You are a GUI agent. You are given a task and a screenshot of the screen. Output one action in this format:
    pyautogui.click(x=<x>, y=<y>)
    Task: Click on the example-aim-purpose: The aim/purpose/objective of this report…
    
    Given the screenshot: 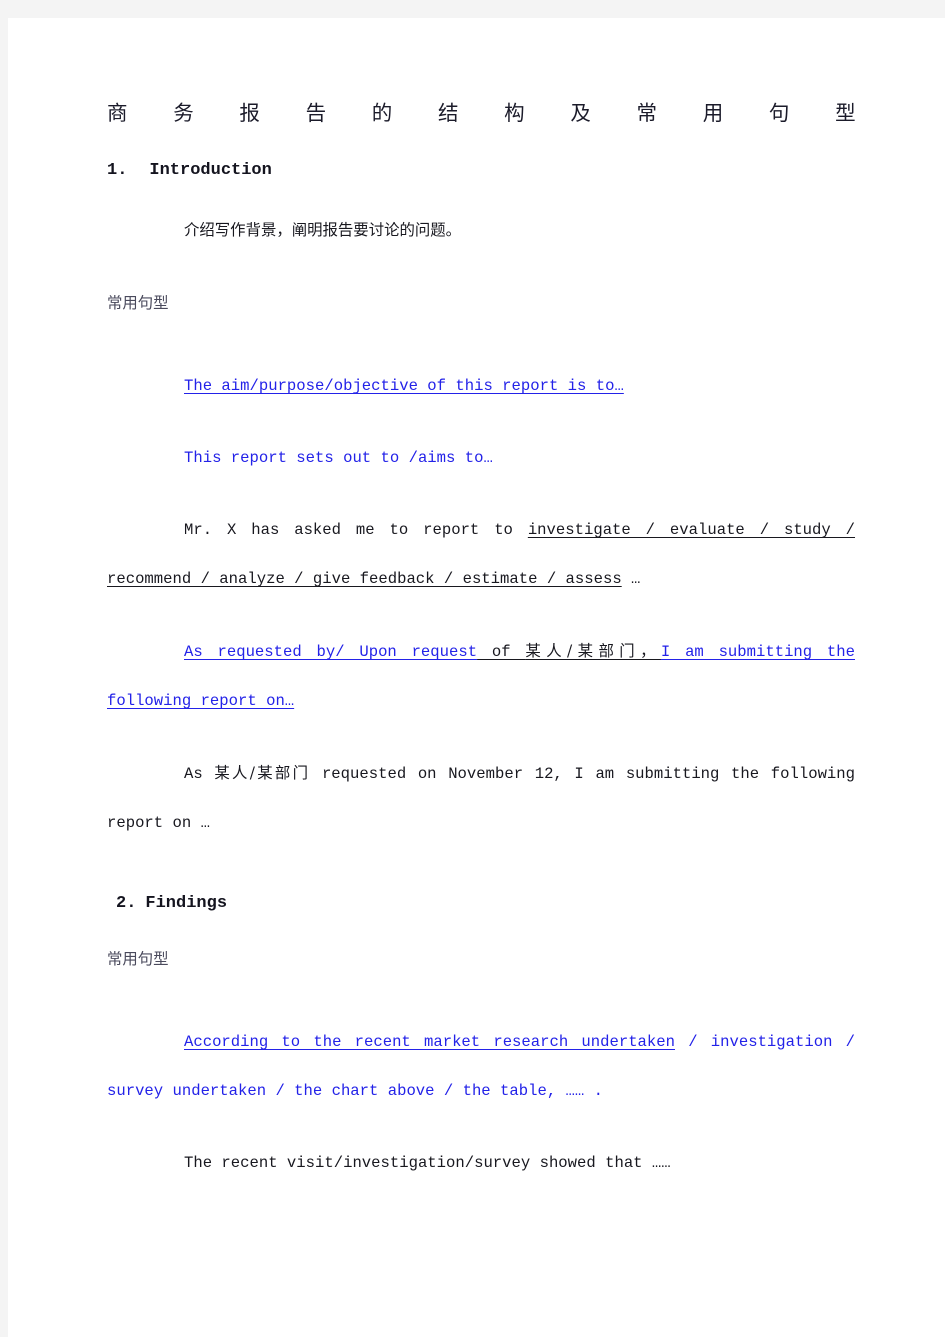 What is the action you would take?
    pyautogui.click(x=481, y=386)
    